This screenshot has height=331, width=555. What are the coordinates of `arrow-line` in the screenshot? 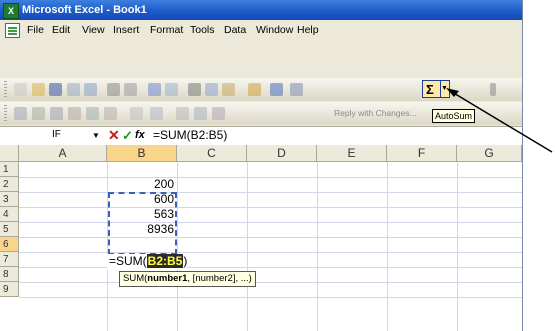 It's located at (502, 122).